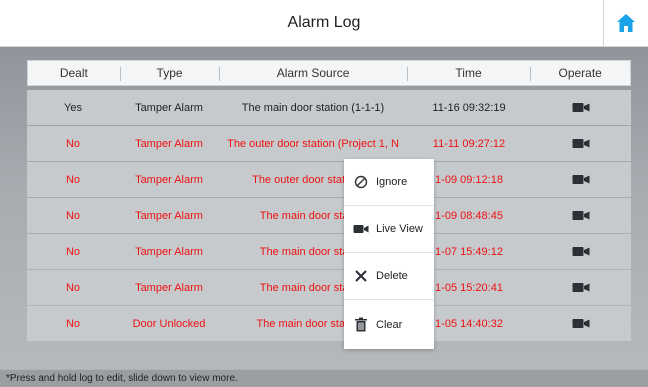  I want to click on context-menu: Ignore Live View Delete Clear, so click(389, 254).